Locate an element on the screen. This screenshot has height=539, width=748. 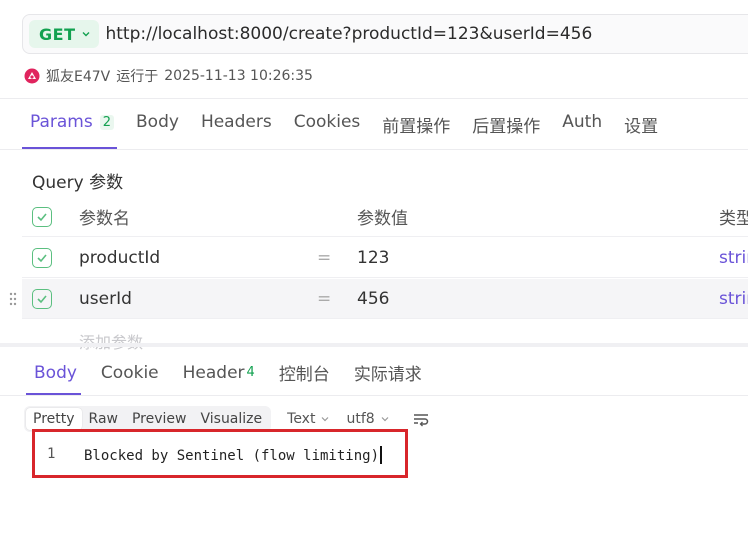
tab-count-badge: 2 is located at coordinates (107, 122).